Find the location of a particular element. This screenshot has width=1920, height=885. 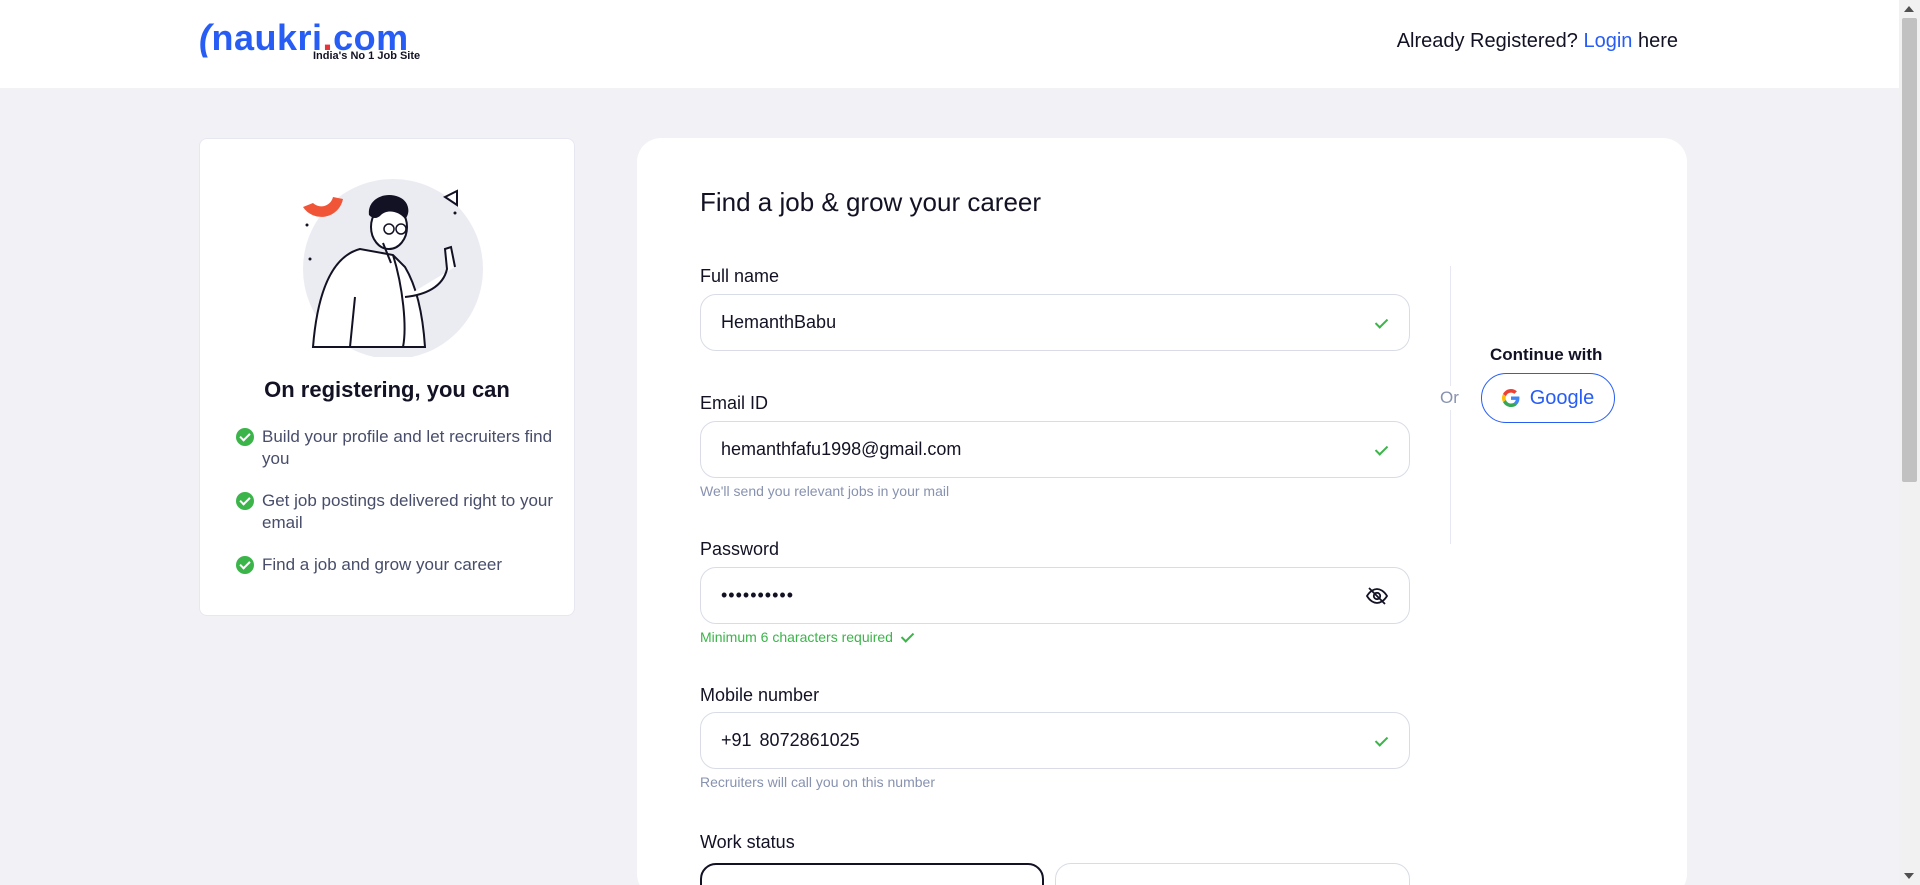

form-title: Find a job & grow your career is located at coordinates (871, 202).